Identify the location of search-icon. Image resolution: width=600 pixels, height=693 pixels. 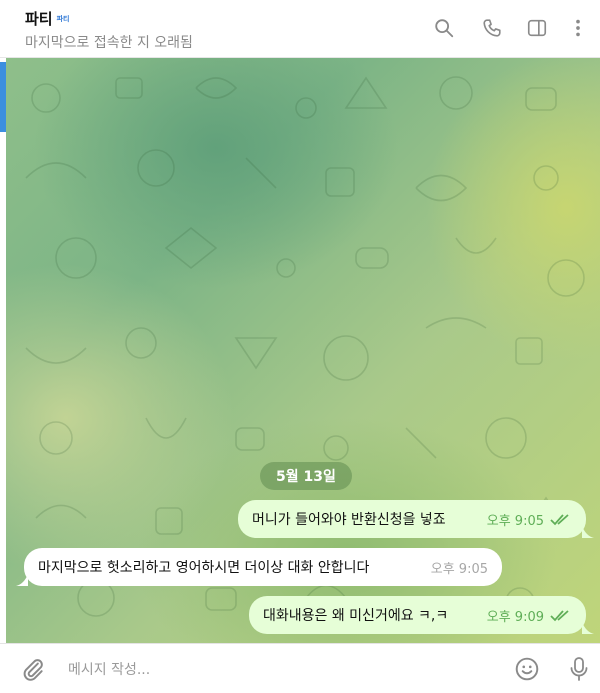
(444, 28).